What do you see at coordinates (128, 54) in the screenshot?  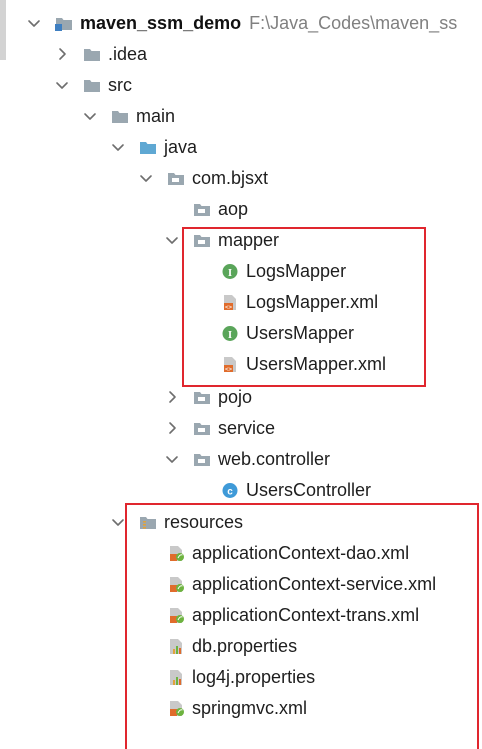 I see `tree-node-label: .idea` at bounding box center [128, 54].